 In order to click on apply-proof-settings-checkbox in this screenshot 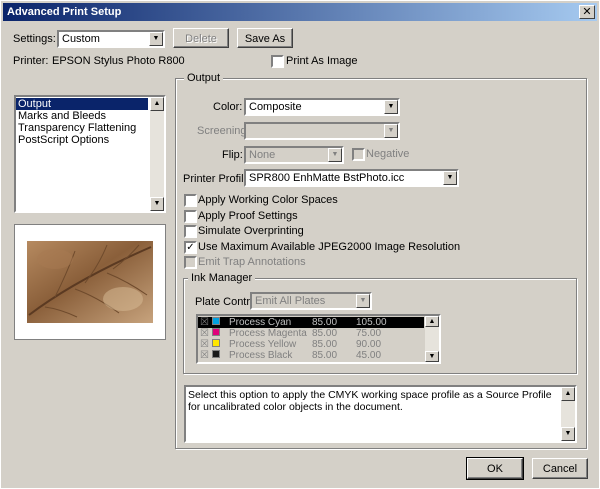, I will do `click(190, 216)`.